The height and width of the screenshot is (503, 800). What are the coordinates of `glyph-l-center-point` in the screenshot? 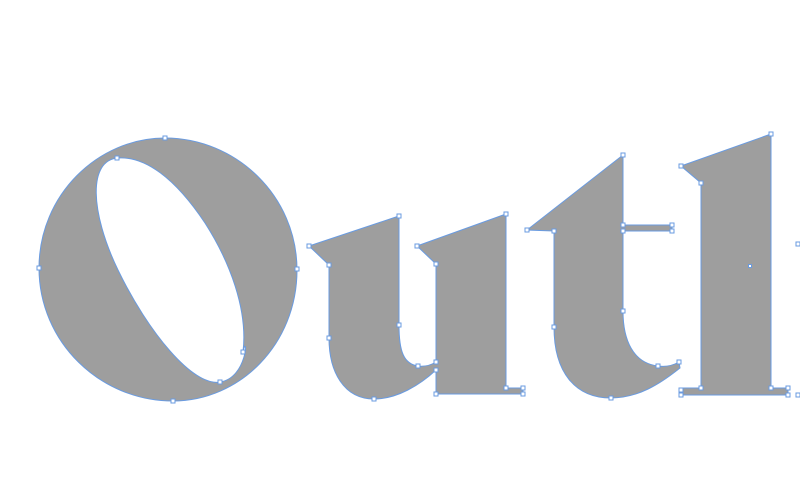 It's located at (750, 266).